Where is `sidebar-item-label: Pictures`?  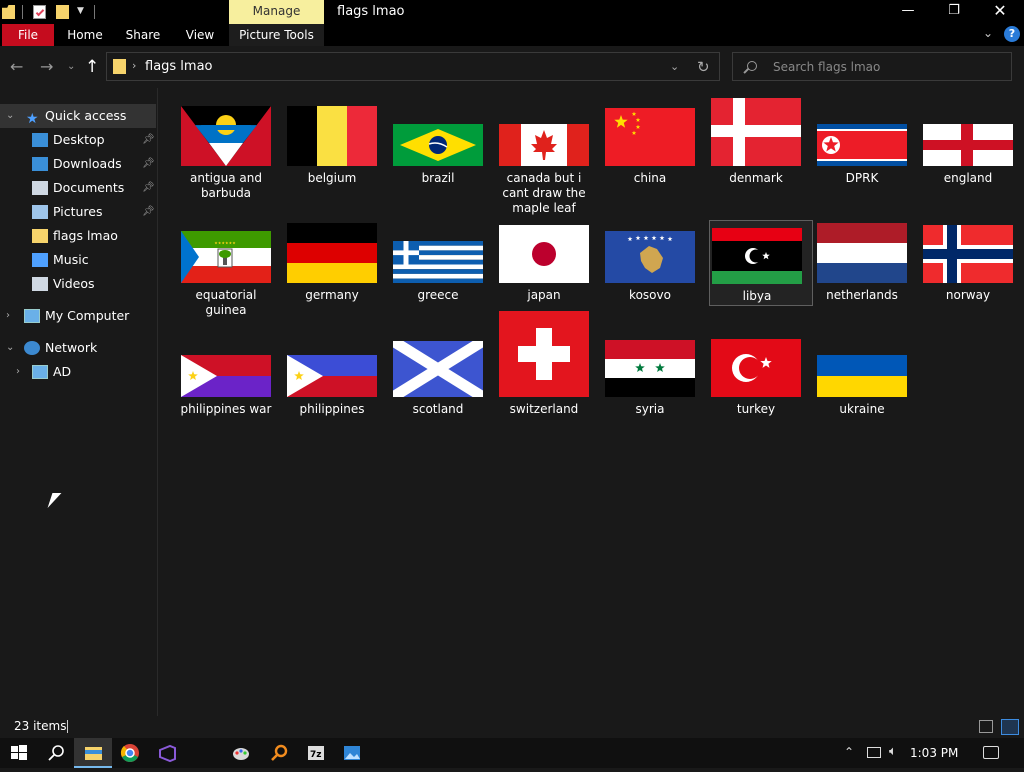
sidebar-item-label: Pictures is located at coordinates (78, 212).